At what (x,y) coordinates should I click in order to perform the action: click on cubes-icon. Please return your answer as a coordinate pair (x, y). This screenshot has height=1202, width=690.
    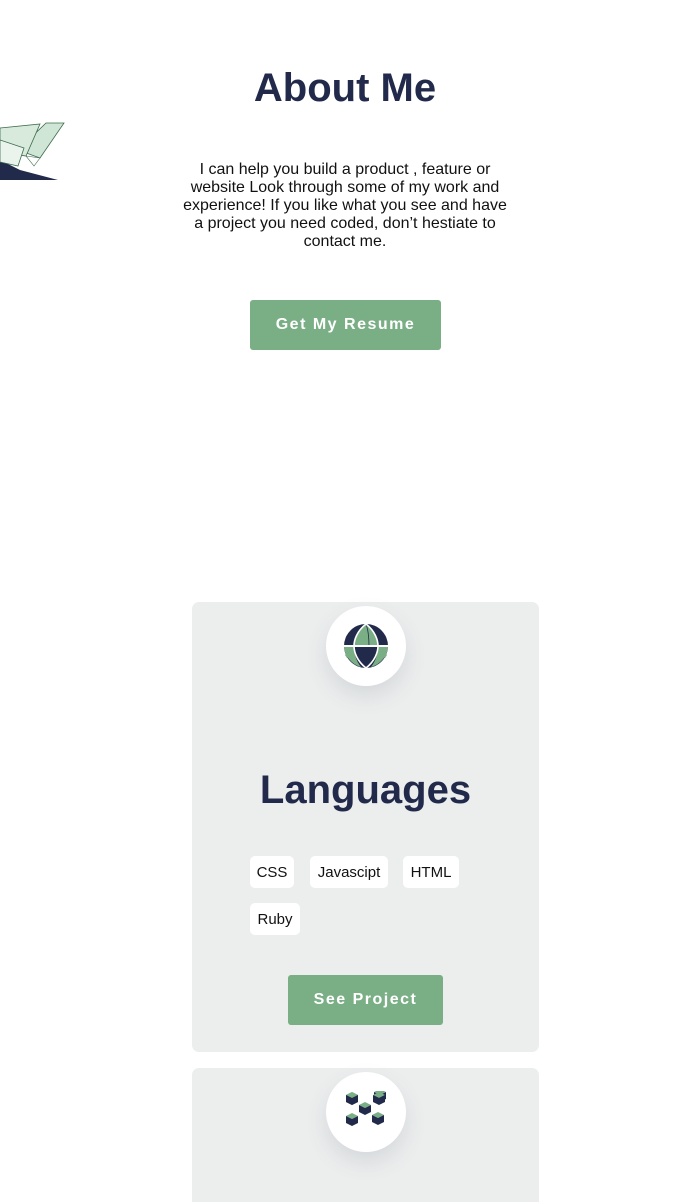
    Looking at the image, I should click on (366, 1108).